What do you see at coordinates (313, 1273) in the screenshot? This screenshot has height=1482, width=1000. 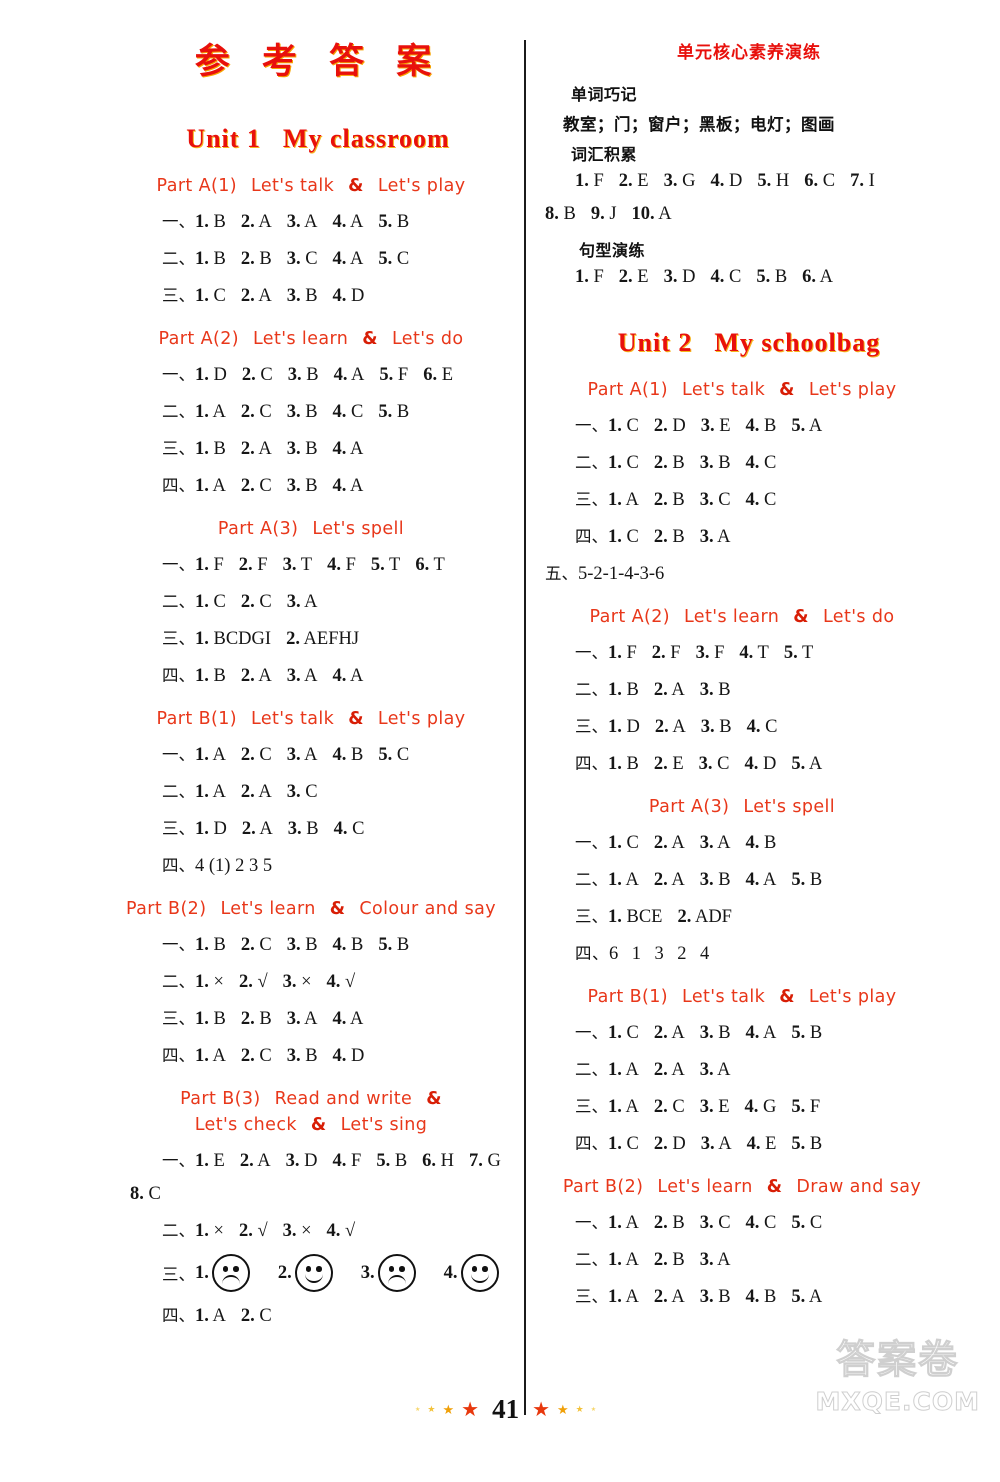 I see `happy-face-icon` at bounding box center [313, 1273].